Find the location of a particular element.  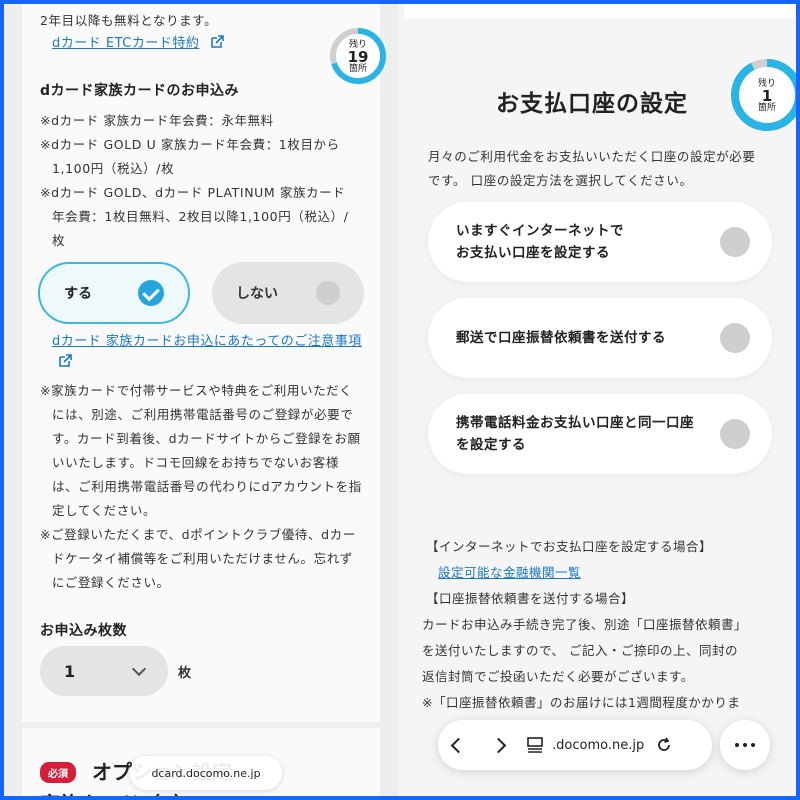

badge-count: 19 is located at coordinates (358, 57).